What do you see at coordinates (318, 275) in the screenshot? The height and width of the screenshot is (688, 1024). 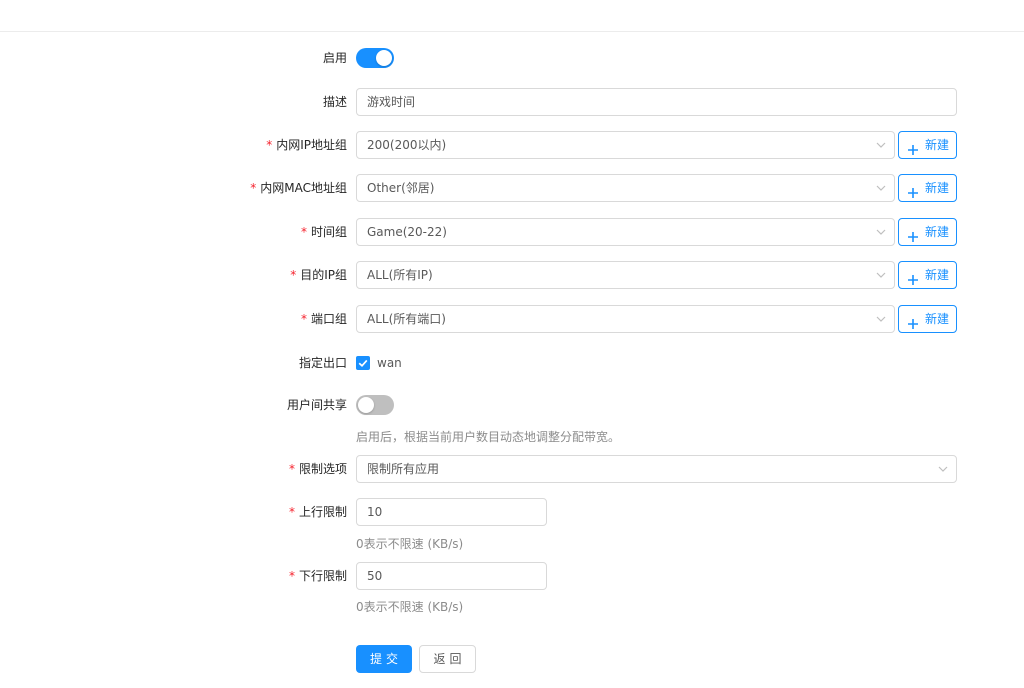 I see `dest-ip-group-label: * 目的IP组` at bounding box center [318, 275].